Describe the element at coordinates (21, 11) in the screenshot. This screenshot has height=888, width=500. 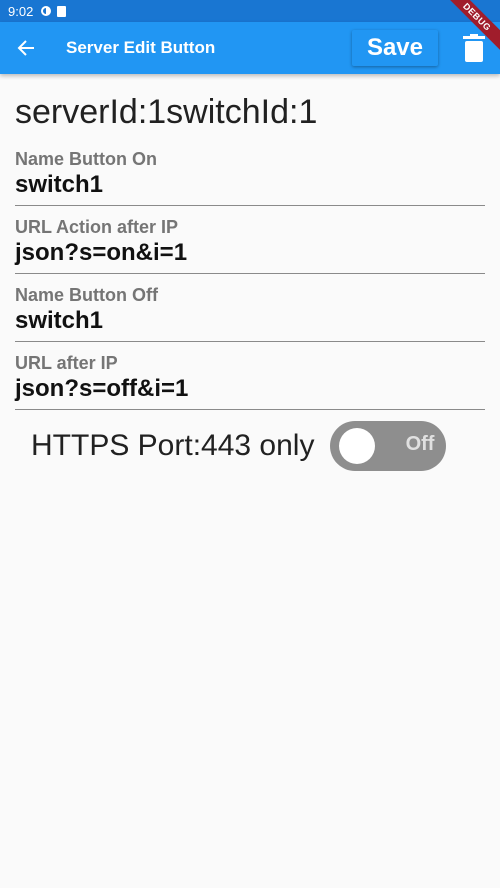
I see `status-time: 9:02` at that location.